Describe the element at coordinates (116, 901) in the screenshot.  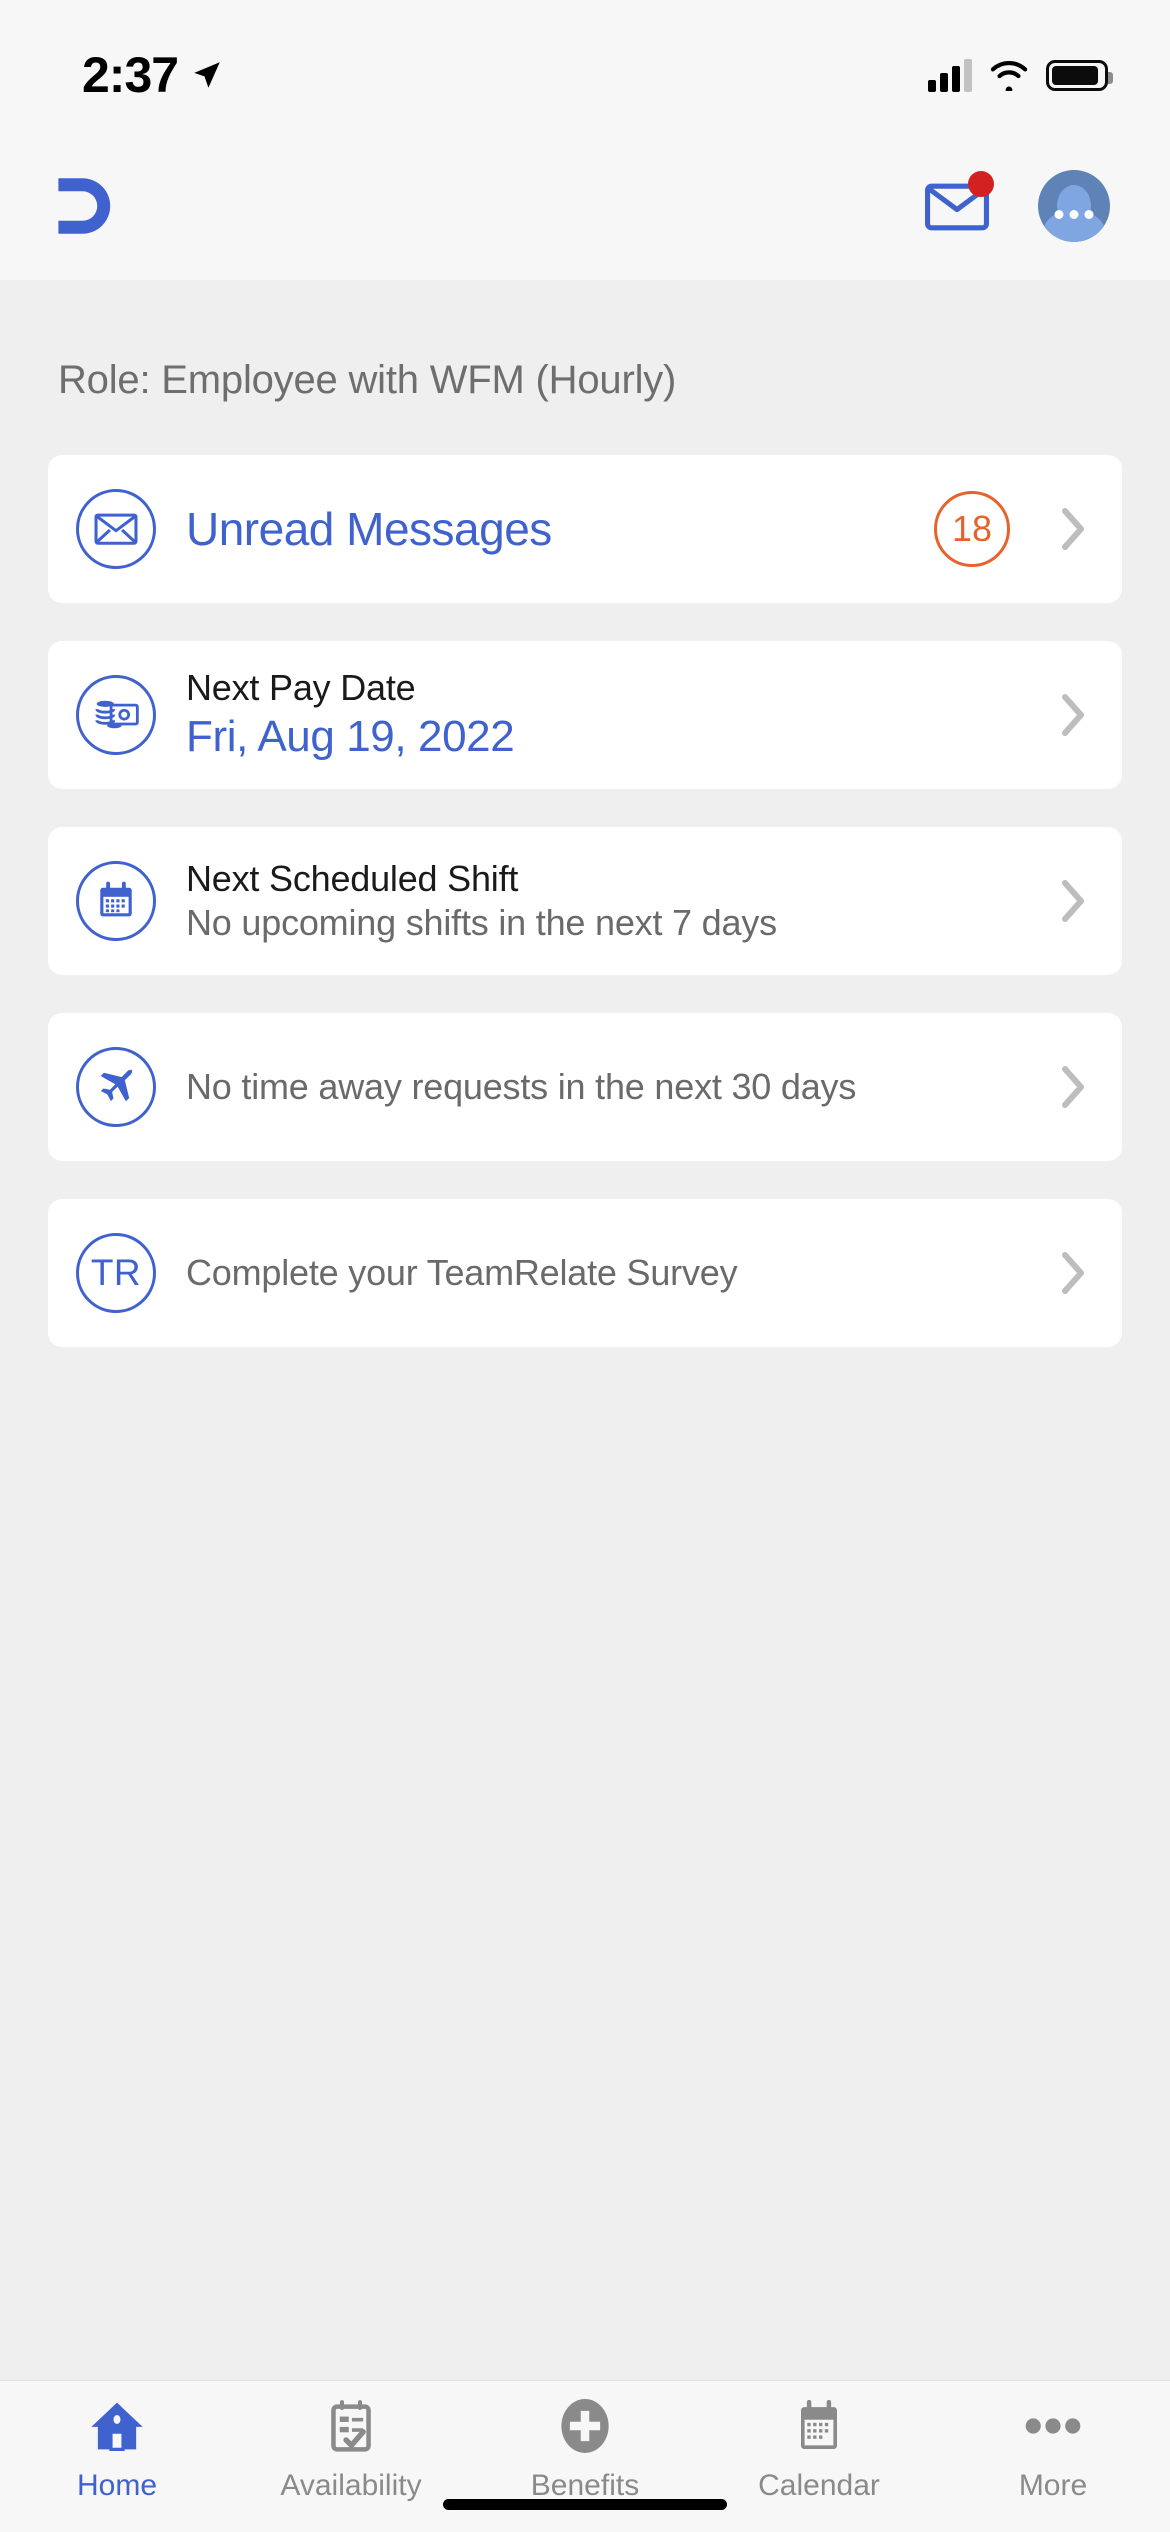
I see `calendar-circle-icon` at that location.